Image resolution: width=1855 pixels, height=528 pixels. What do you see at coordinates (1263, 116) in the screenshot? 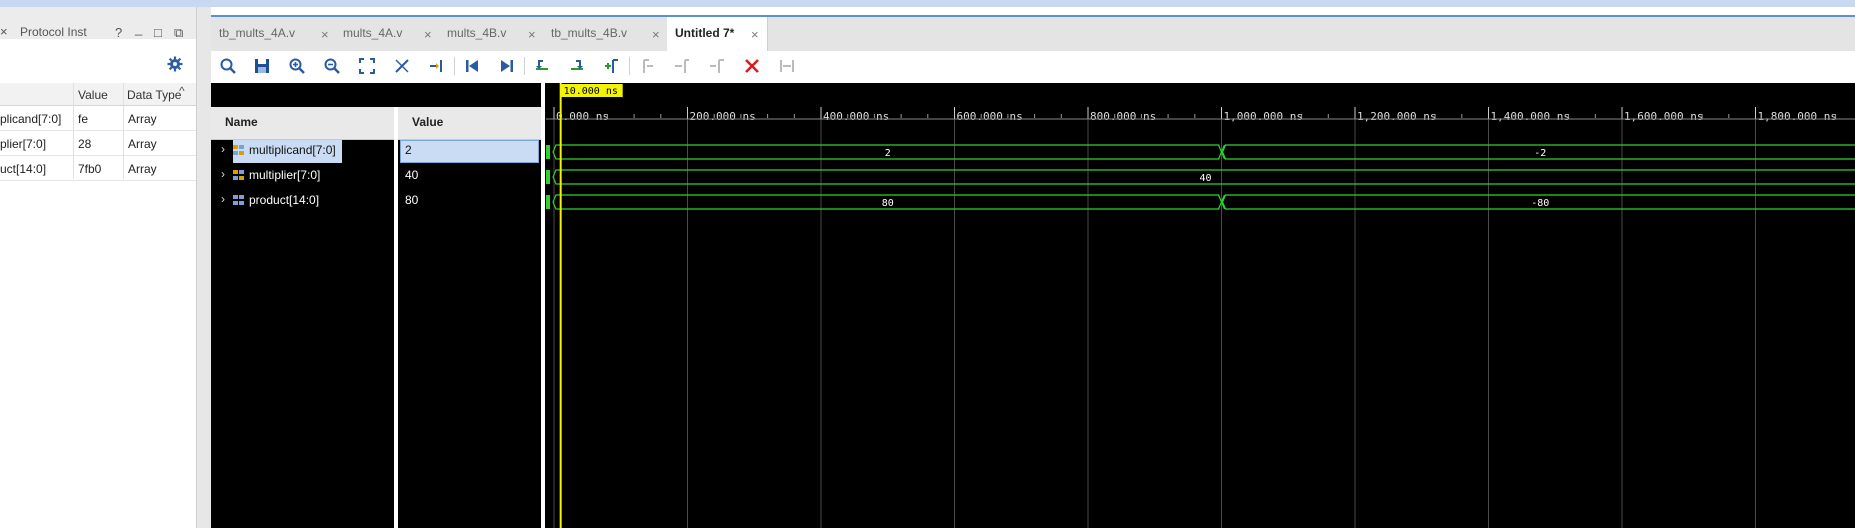
I see `tick-label: 1,000.000 ns` at bounding box center [1263, 116].